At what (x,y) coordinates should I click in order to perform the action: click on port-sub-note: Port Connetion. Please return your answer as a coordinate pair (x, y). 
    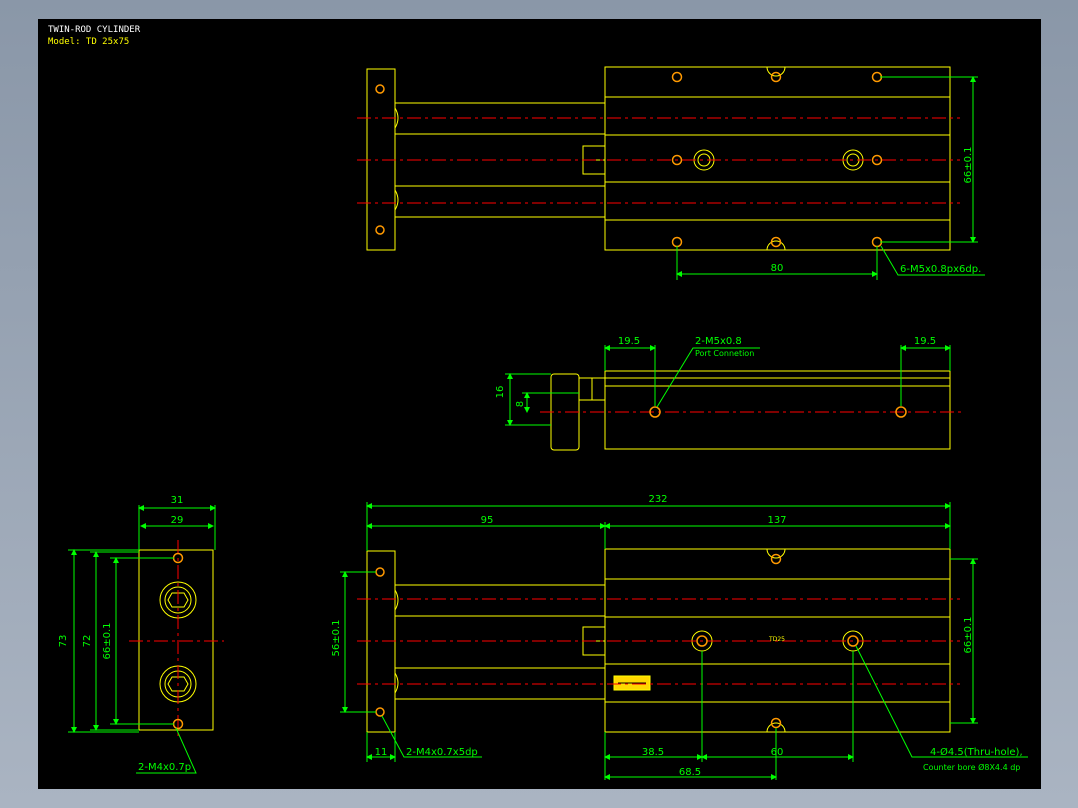
    Looking at the image, I should click on (724, 353).